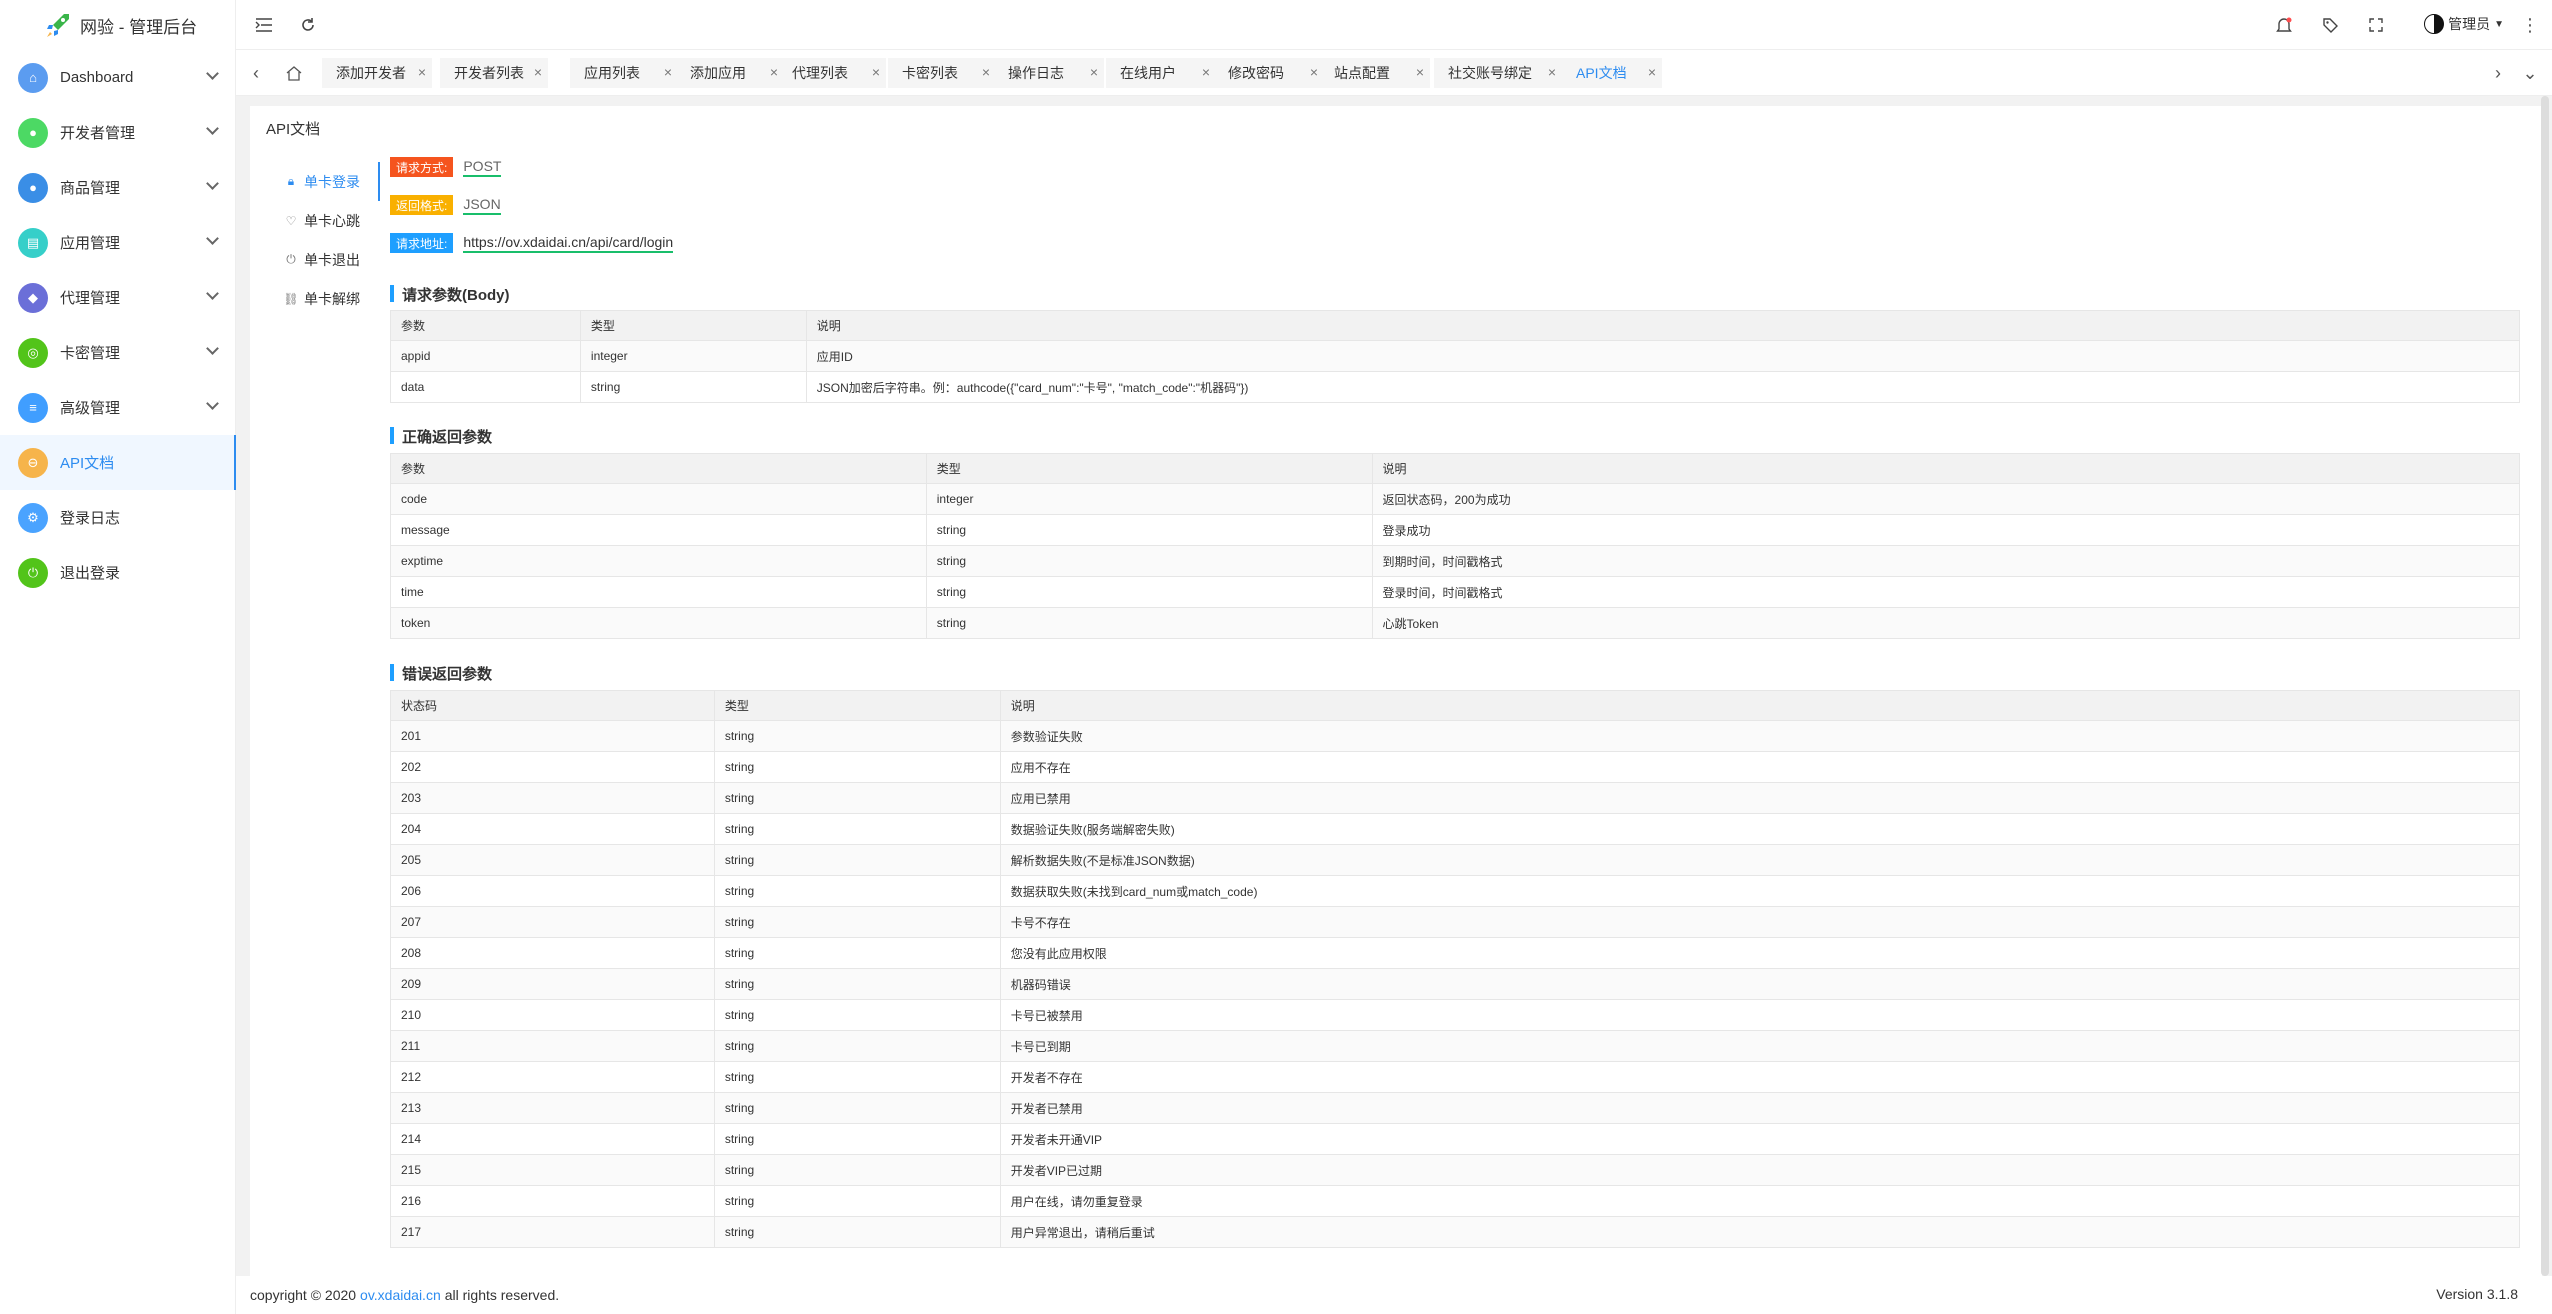  What do you see at coordinates (1760, 767) in the screenshot?
I see `table-cell: 应用不存在` at bounding box center [1760, 767].